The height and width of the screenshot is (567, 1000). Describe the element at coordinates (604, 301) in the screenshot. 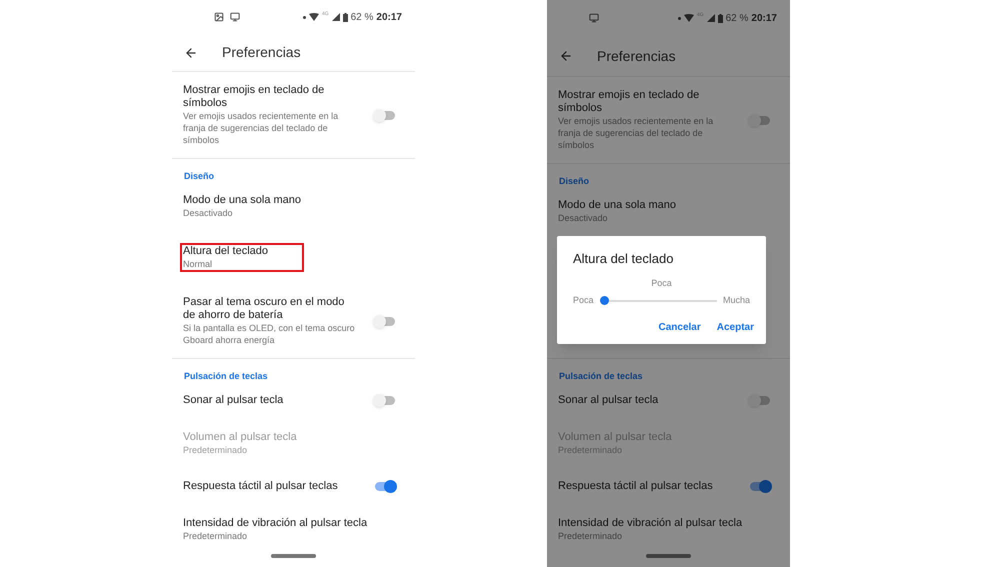

I see `slider-thumb` at that location.